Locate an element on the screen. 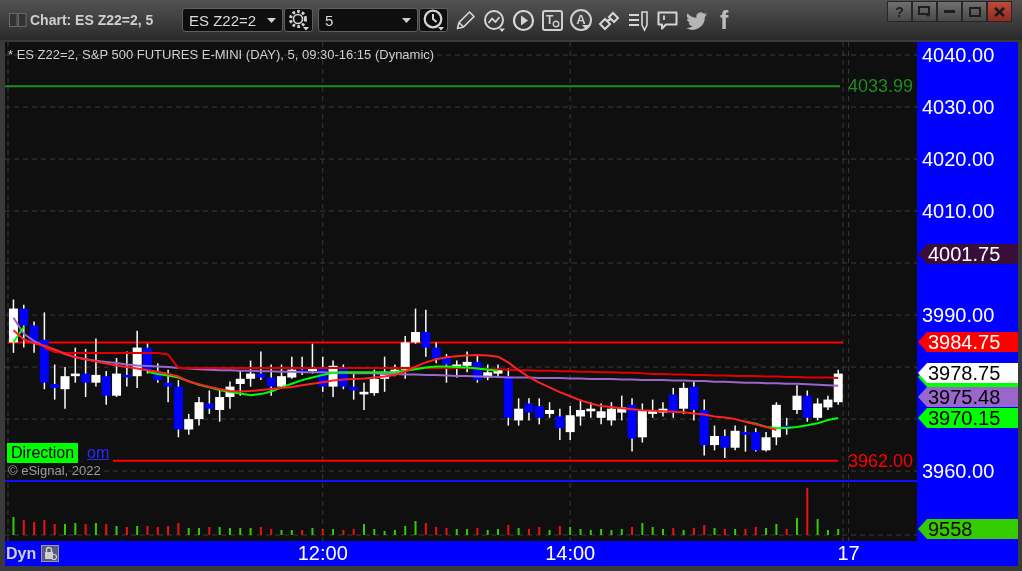  chart-mode-label: Dyn is located at coordinates (21, 553).